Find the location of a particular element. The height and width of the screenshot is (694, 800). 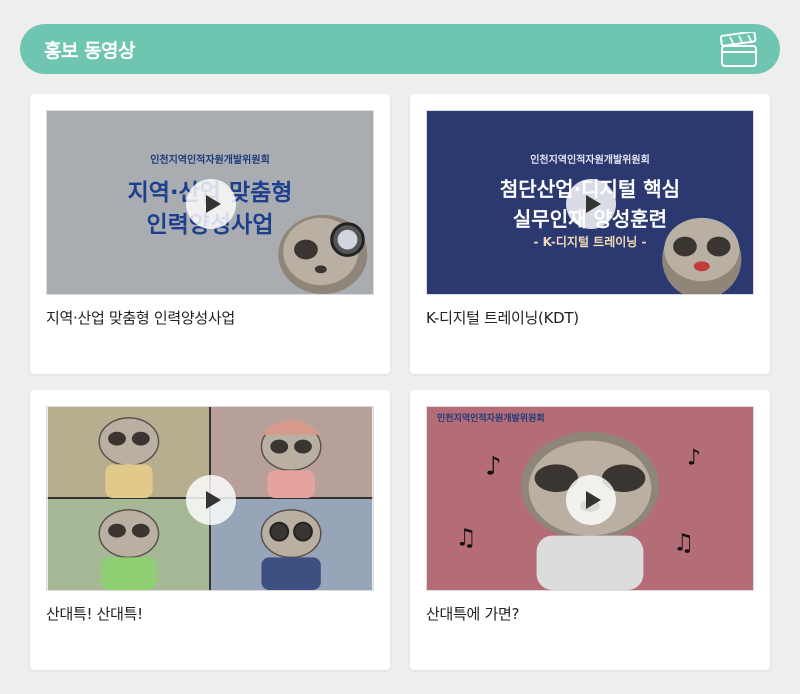

video-thumbnail: 인천지역인적자원개발위원회 지역·산업 맞춤형 인력양성사업 is located at coordinates (210, 202).